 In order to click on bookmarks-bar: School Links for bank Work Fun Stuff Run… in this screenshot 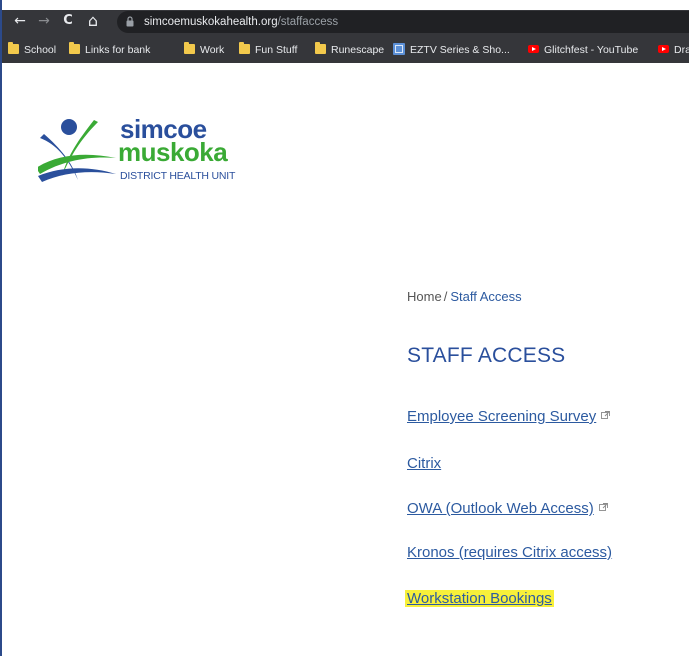, I will do `click(345, 50)`.